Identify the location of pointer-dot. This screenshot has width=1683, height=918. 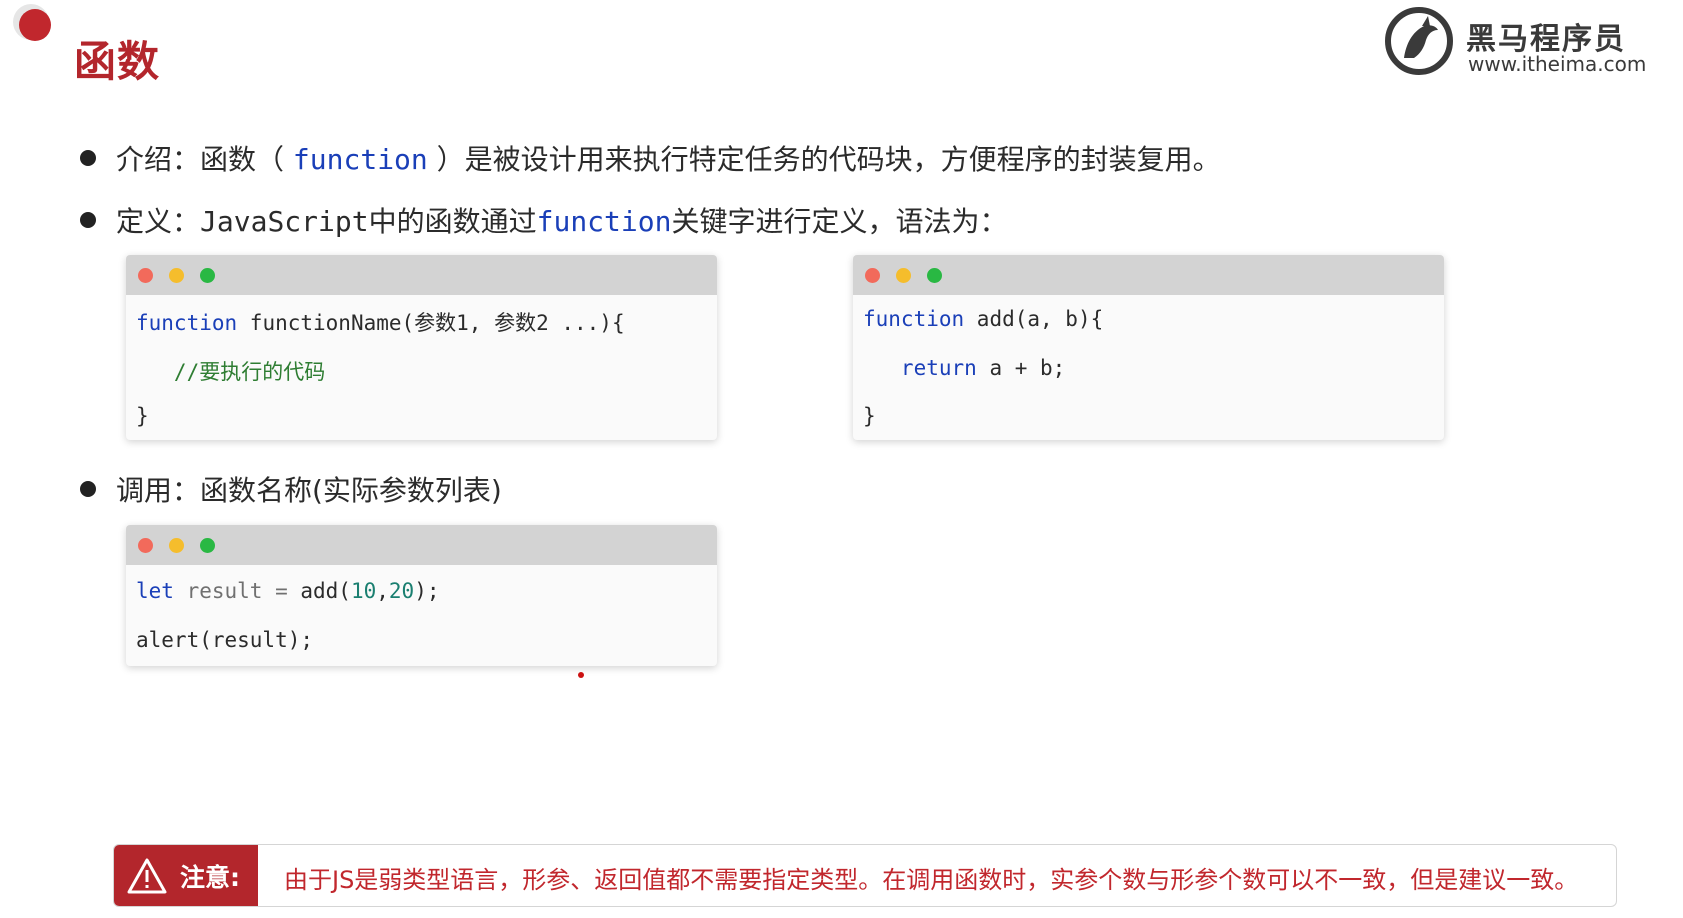
(581, 675).